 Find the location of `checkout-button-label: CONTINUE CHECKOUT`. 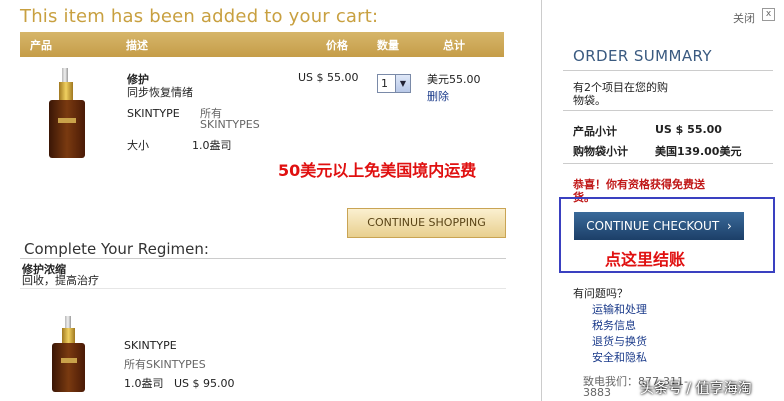

checkout-button-label: CONTINUE CHECKOUT is located at coordinates (653, 226).